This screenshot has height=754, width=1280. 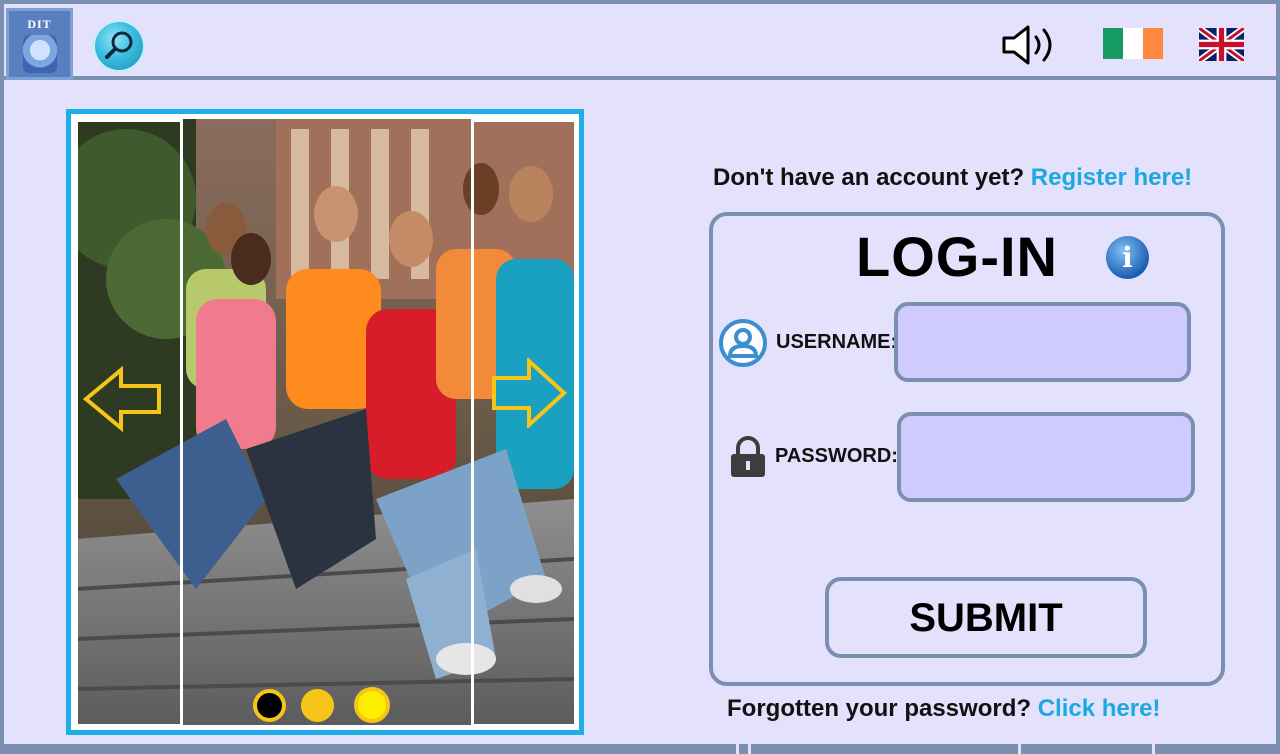 I want to click on slider-prev-button, so click(x=122, y=399).